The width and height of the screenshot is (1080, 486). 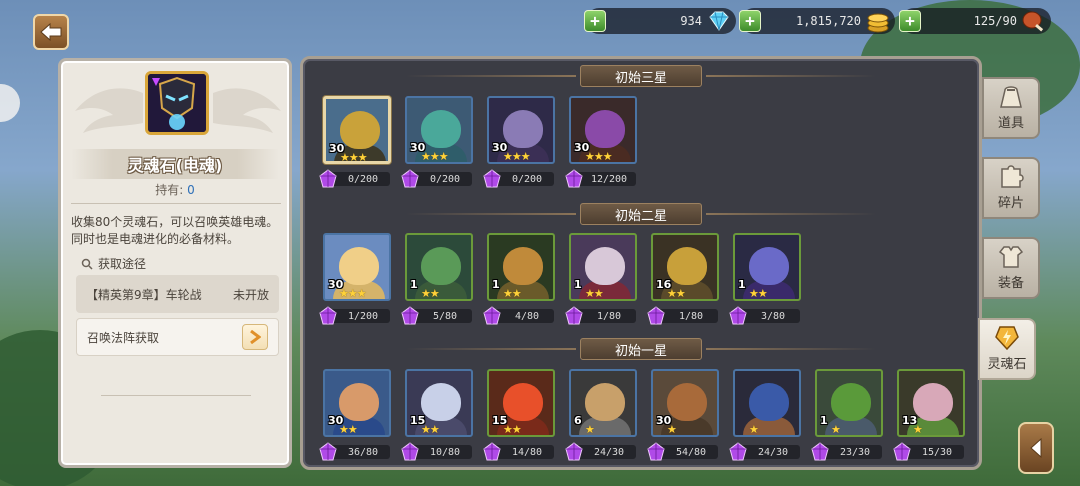 I want to click on magnifier-icon, so click(x=87, y=264).